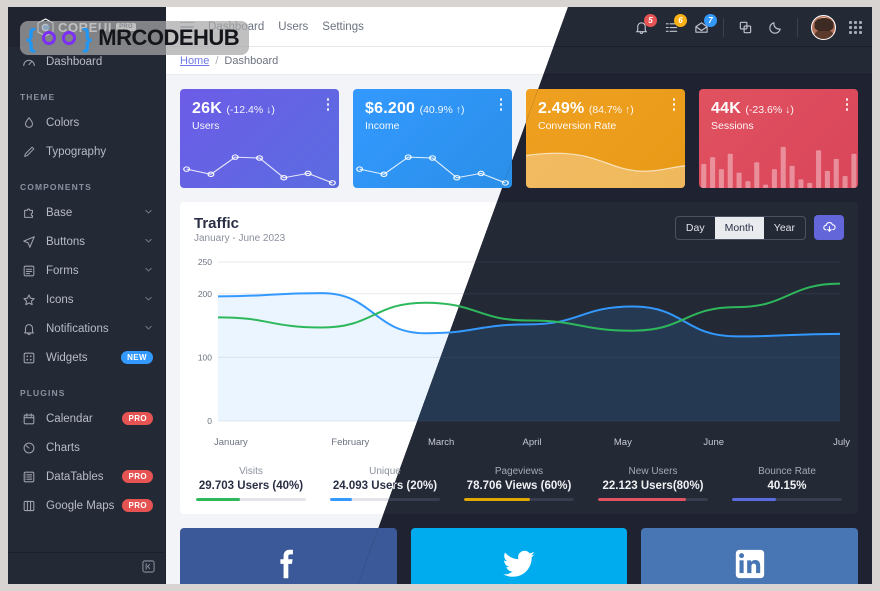 The width and height of the screenshot is (880, 591). Describe the element at coordinates (343, 27) in the screenshot. I see `header-link-settings: Settings` at that location.